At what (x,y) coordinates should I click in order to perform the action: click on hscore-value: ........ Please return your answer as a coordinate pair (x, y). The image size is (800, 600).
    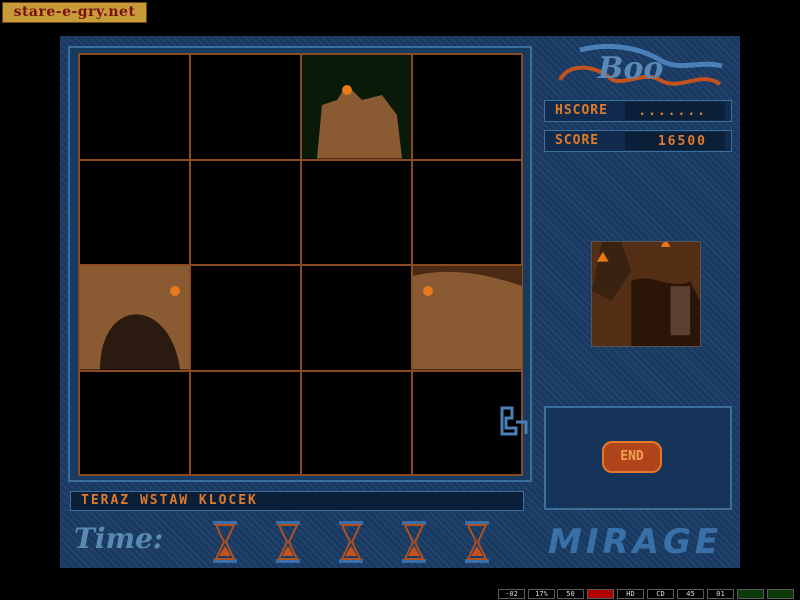
    Looking at the image, I should click on (675, 111).